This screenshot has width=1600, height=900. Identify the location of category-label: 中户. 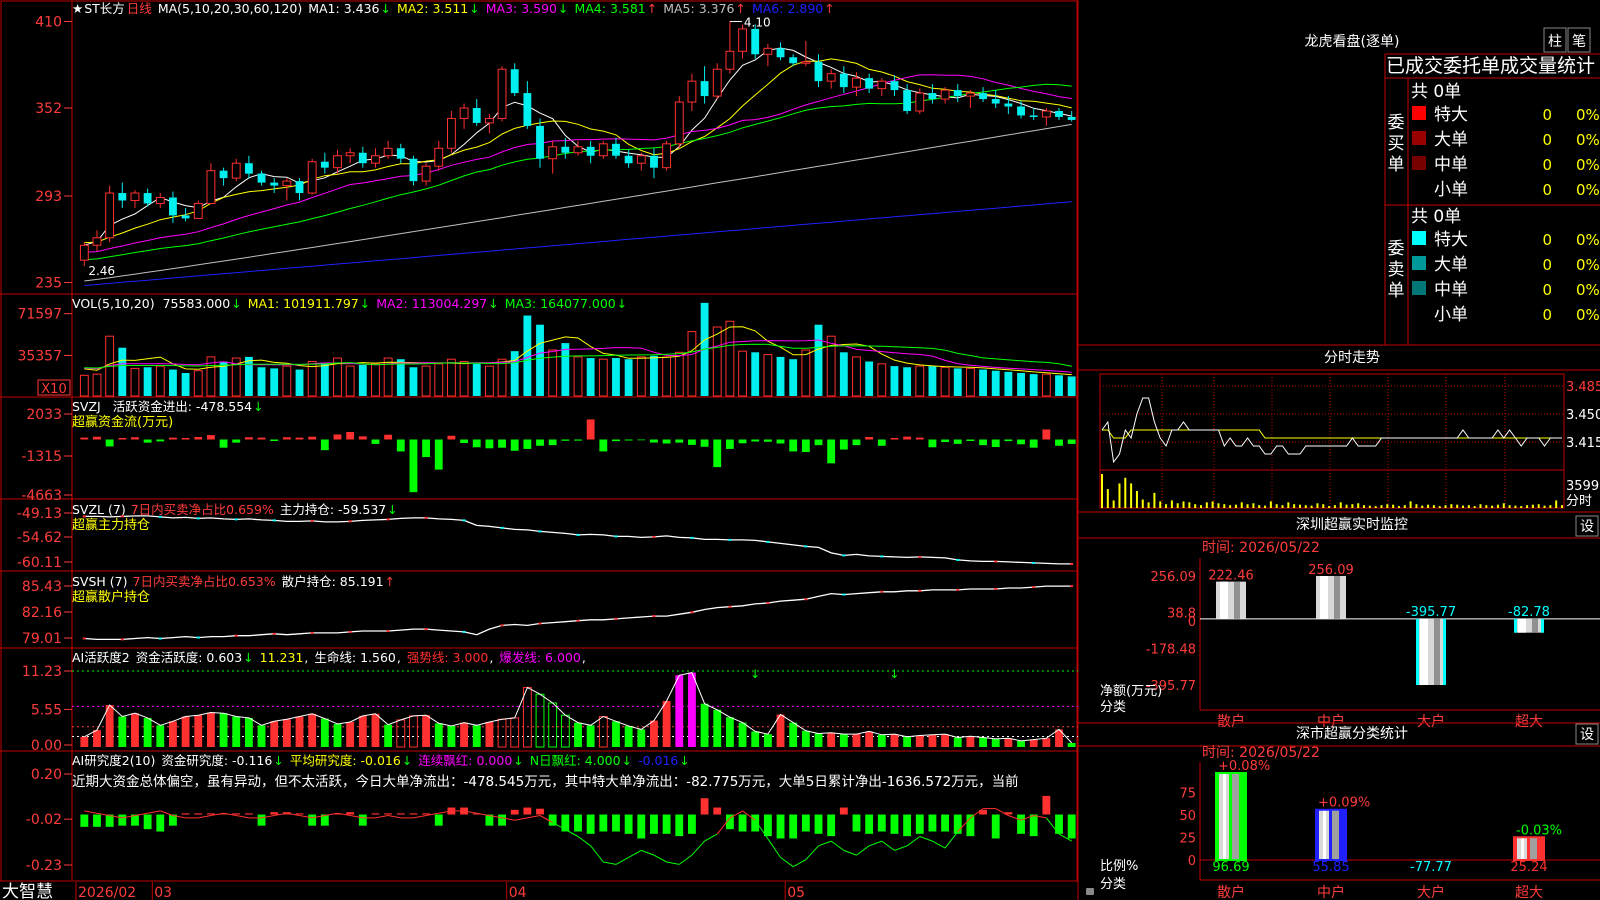
(1331, 892).